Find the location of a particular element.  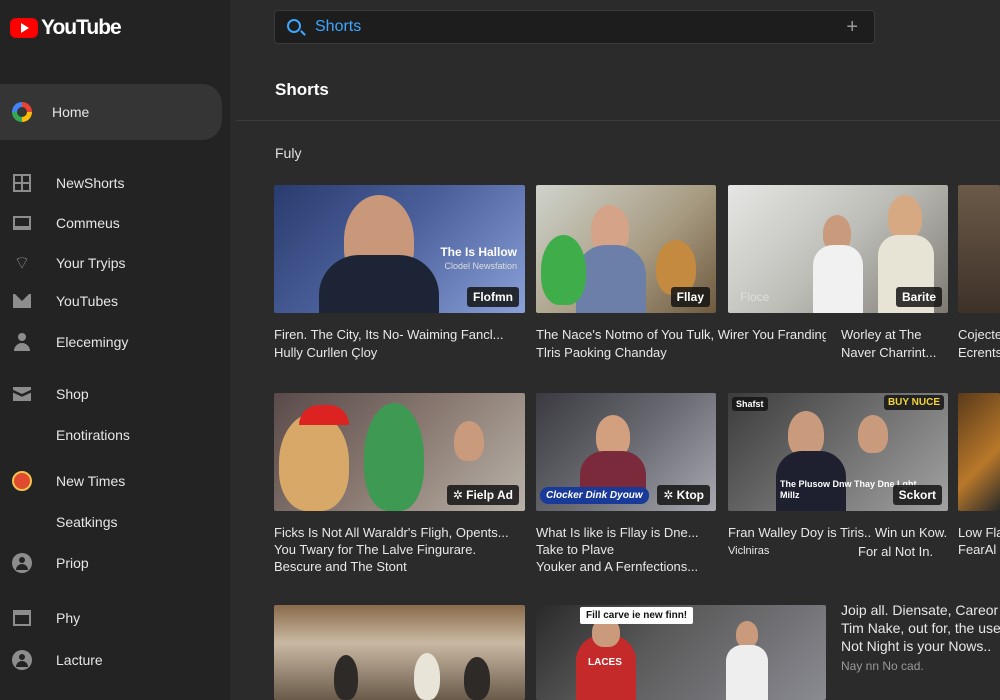

video-meta: Not Night is your Nows.. is located at coordinates (916, 646).